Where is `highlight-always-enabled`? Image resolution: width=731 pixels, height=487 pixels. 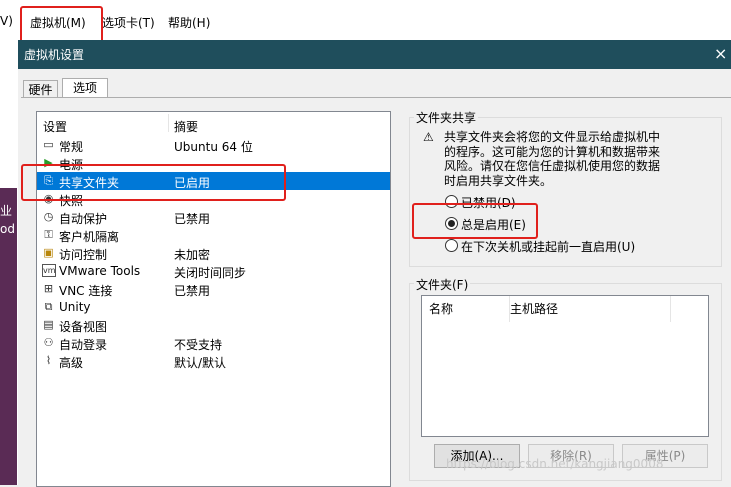 highlight-always-enabled is located at coordinates (475, 221).